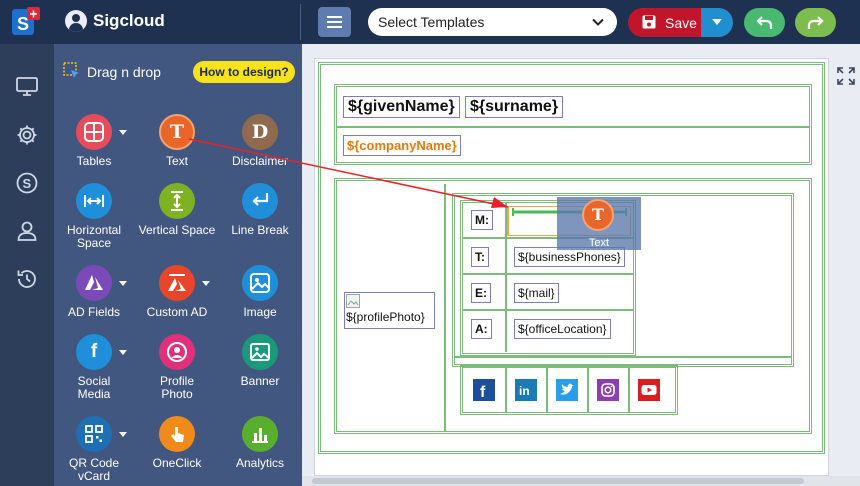 This screenshot has height=486, width=860. Describe the element at coordinates (260, 434) in the screenshot. I see `analytics-icon` at that location.